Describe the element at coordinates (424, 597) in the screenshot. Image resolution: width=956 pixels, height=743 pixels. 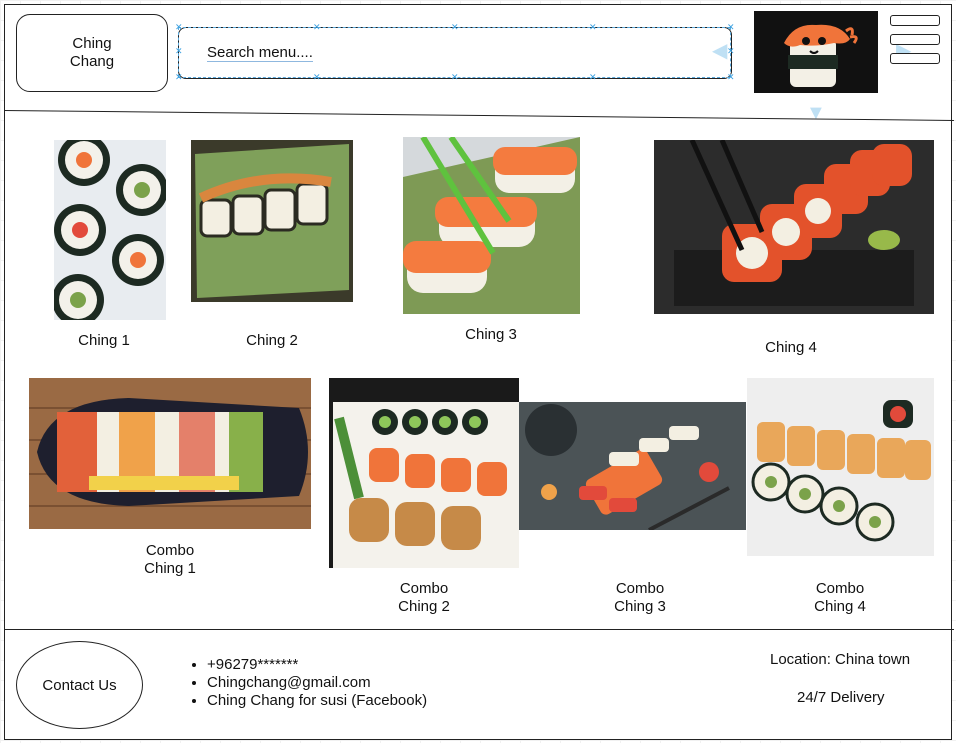
I see `combo-item-label: Combo Ching 2` at that location.